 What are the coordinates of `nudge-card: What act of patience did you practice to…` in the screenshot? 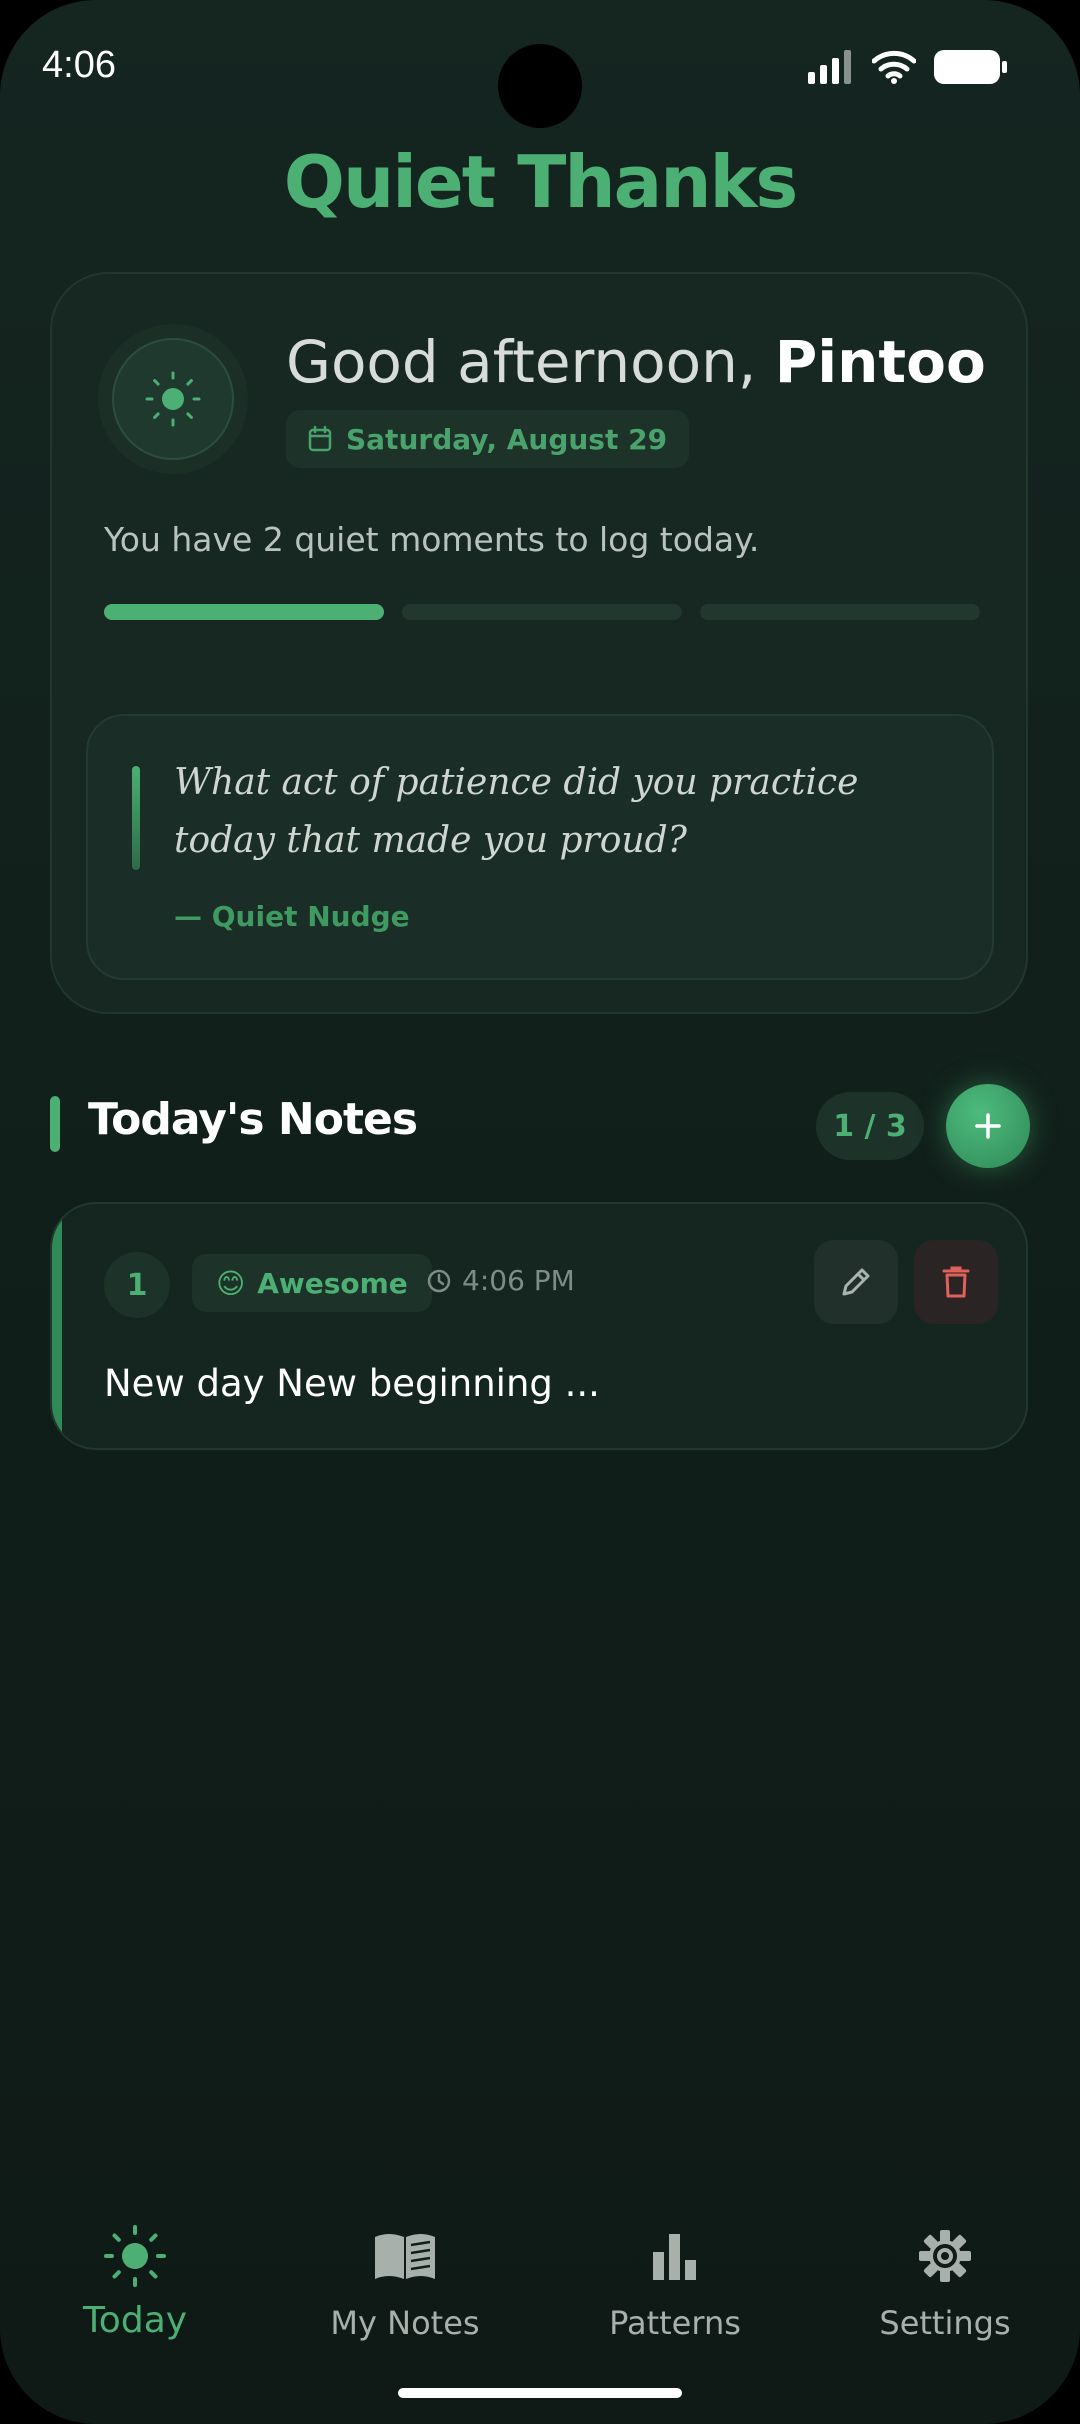 It's located at (540, 847).